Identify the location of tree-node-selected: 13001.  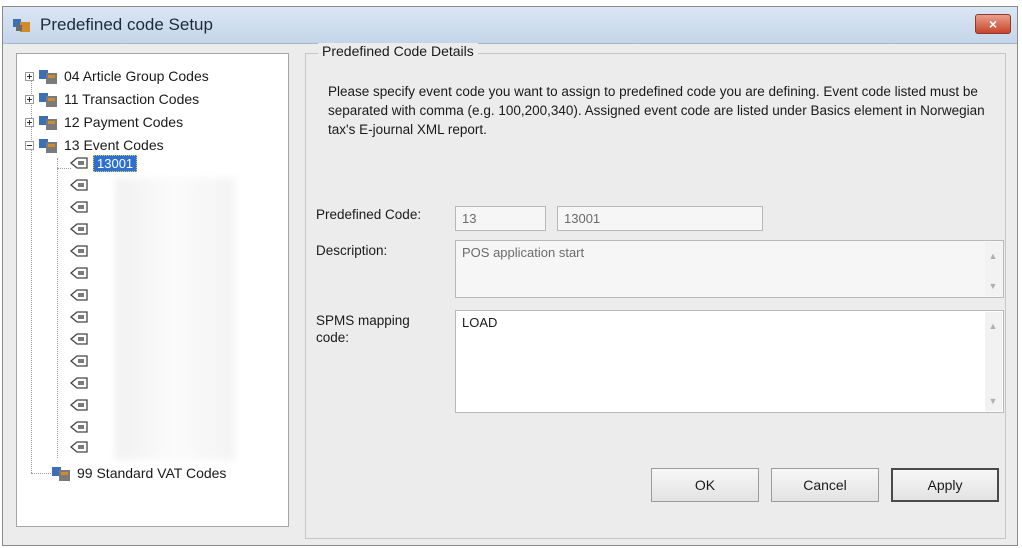
(103, 163).